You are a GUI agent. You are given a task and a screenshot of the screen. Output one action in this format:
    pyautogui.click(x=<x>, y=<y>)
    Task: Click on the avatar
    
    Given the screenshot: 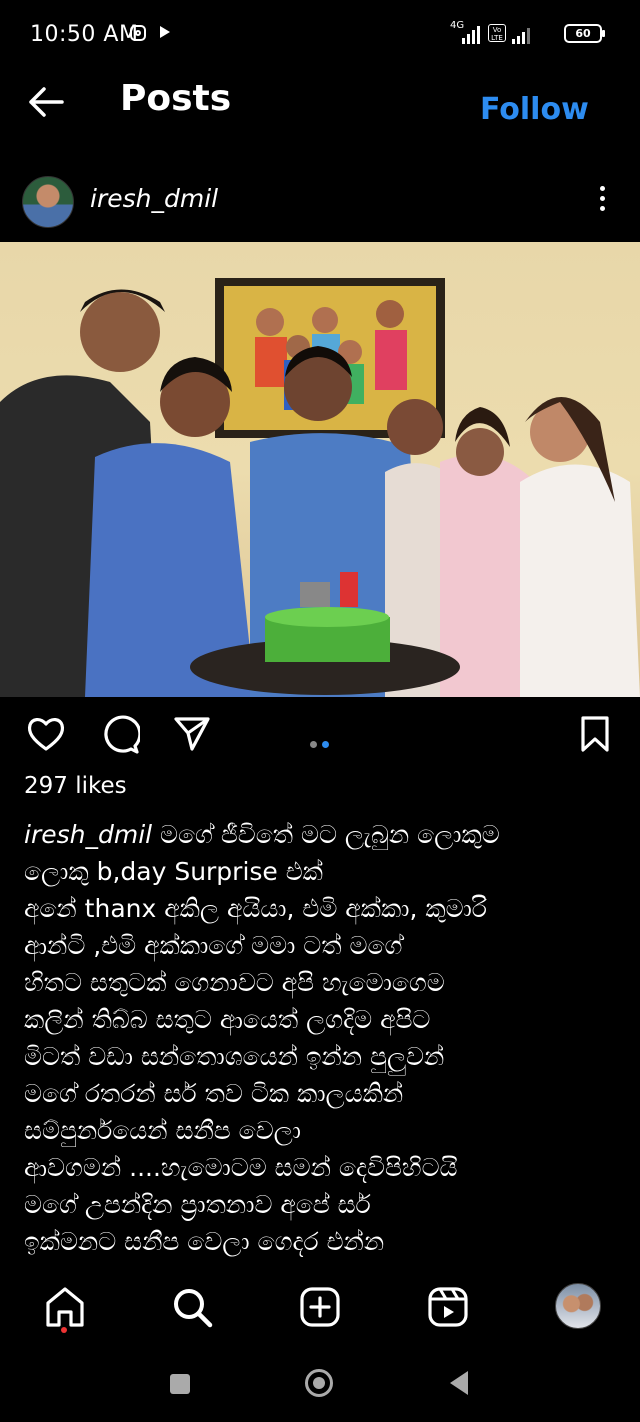 What is the action you would take?
    pyautogui.click(x=48, y=202)
    